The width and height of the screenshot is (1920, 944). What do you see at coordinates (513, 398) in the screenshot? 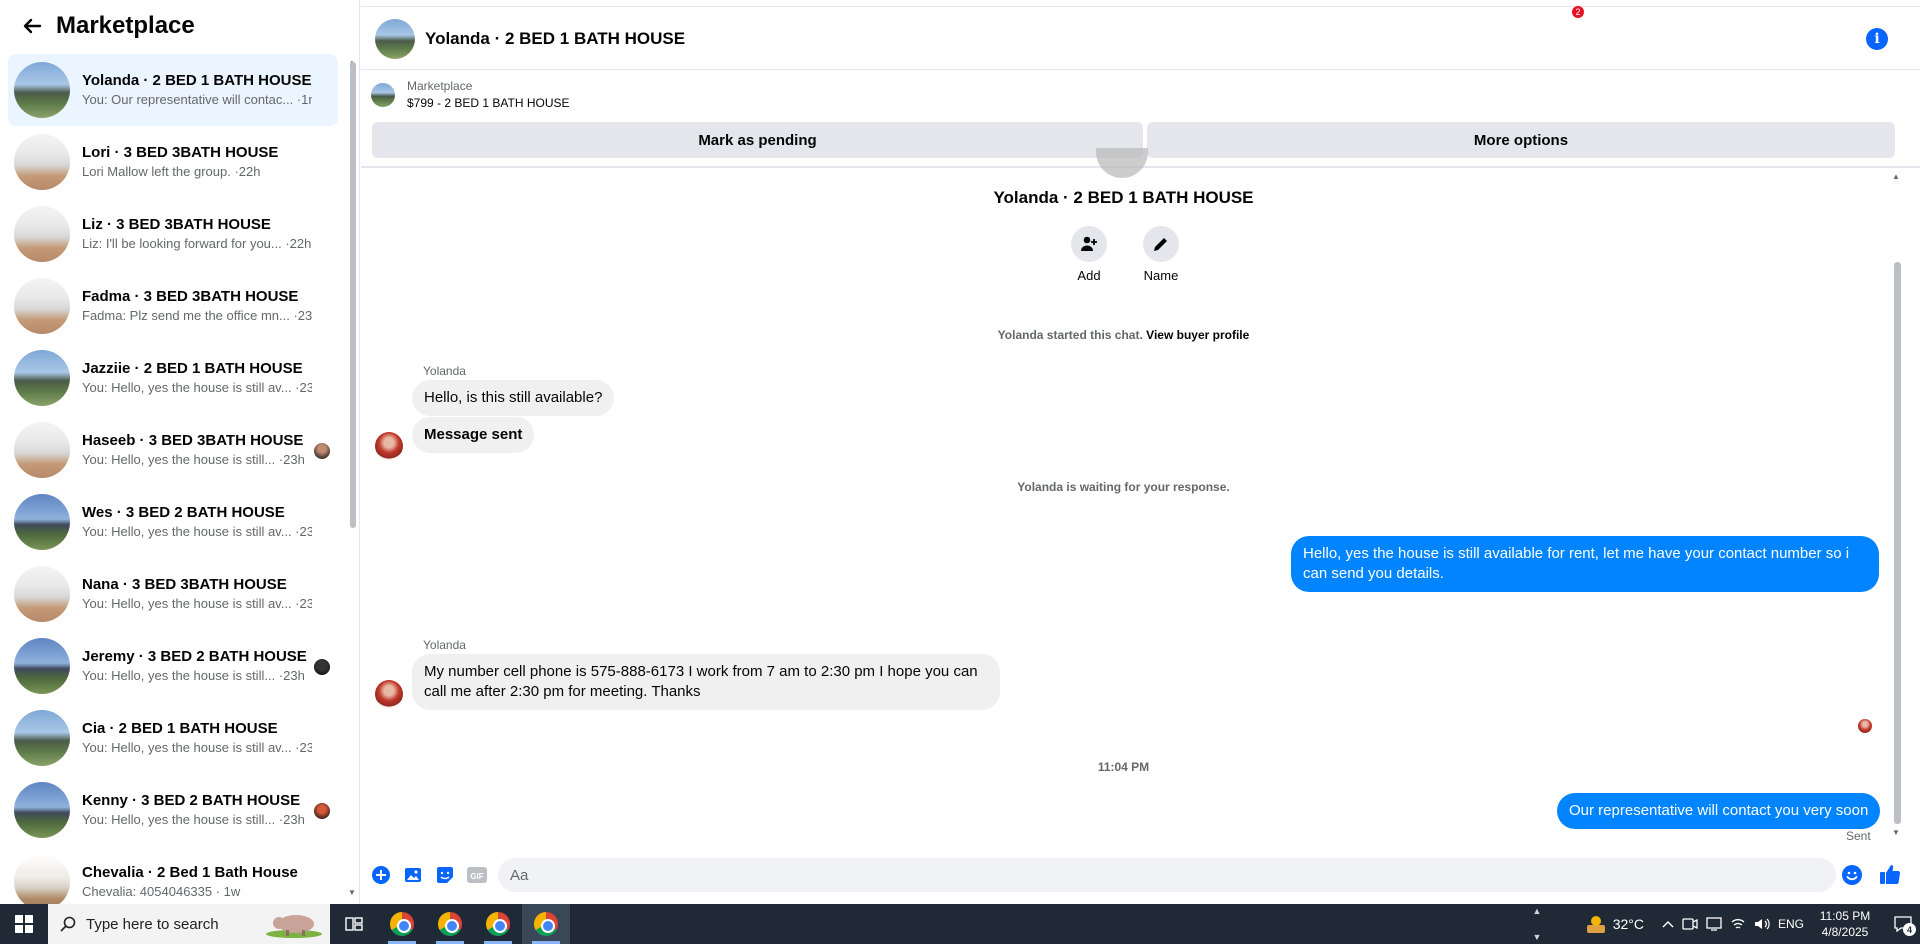
I see `incoming-message: Hello, is this still available?` at bounding box center [513, 398].